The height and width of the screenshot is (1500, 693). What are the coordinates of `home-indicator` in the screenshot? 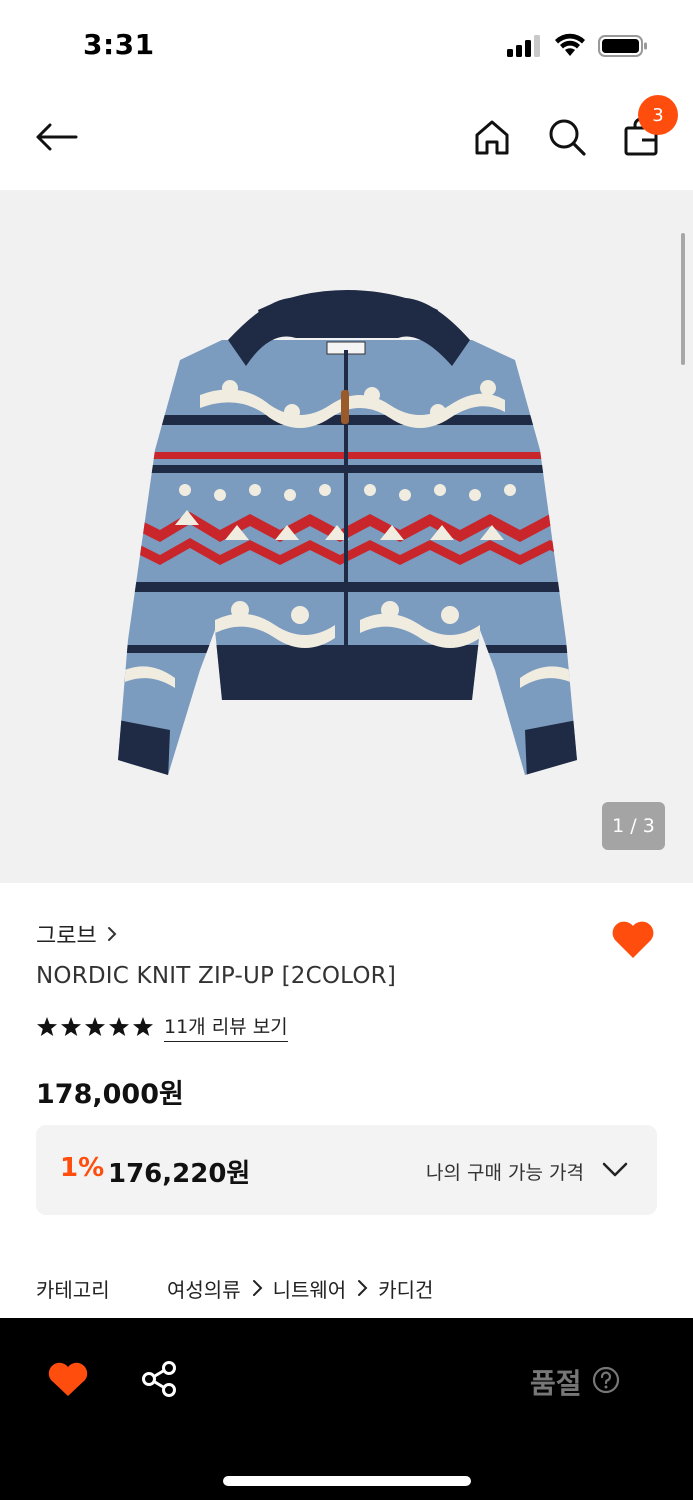 It's located at (347, 1481).